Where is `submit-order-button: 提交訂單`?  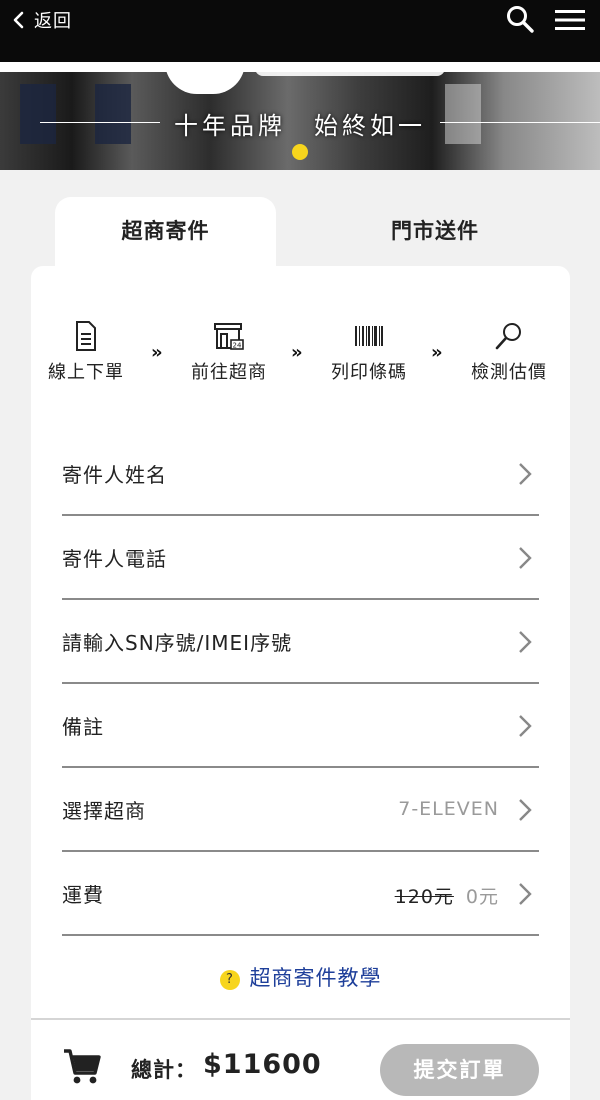 submit-order-button: 提交訂單 is located at coordinates (459, 1070).